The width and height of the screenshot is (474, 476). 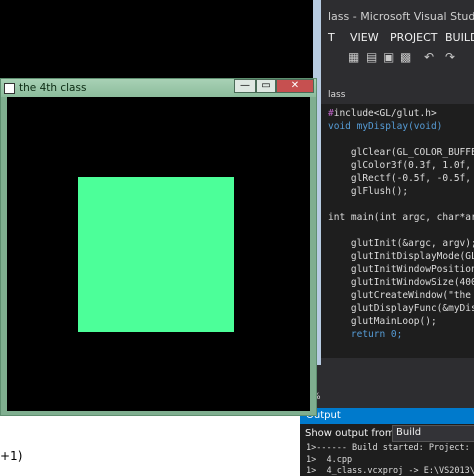 What do you see at coordinates (401, 243) in the screenshot?
I see `code-line: glutInit(&argc, argv);` at bounding box center [401, 243].